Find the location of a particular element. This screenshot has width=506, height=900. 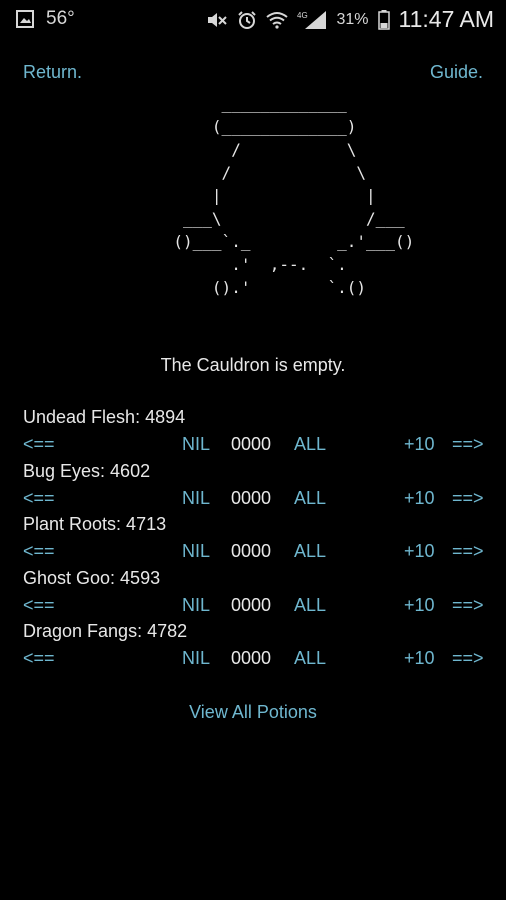

ingredient-row-ghost-goo: Ghost Goo: 4593 <== NIL 0000 ALL +10 ==> is located at coordinates (253, 595).